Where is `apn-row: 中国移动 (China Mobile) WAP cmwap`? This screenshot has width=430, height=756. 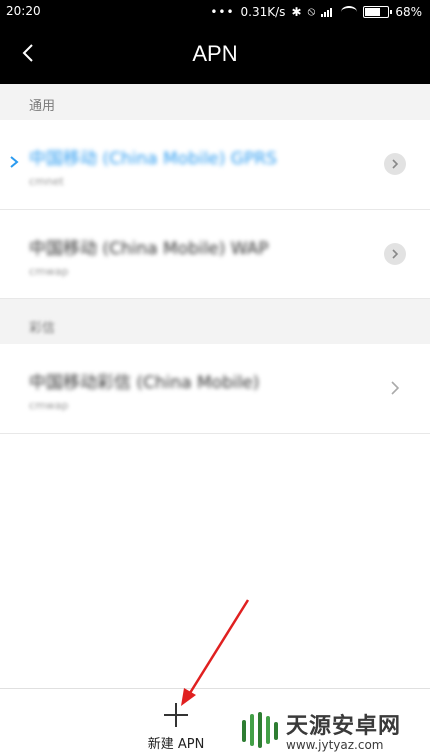
apn-row: 中国移动 (China Mobile) WAP cmwap is located at coordinates (215, 254).